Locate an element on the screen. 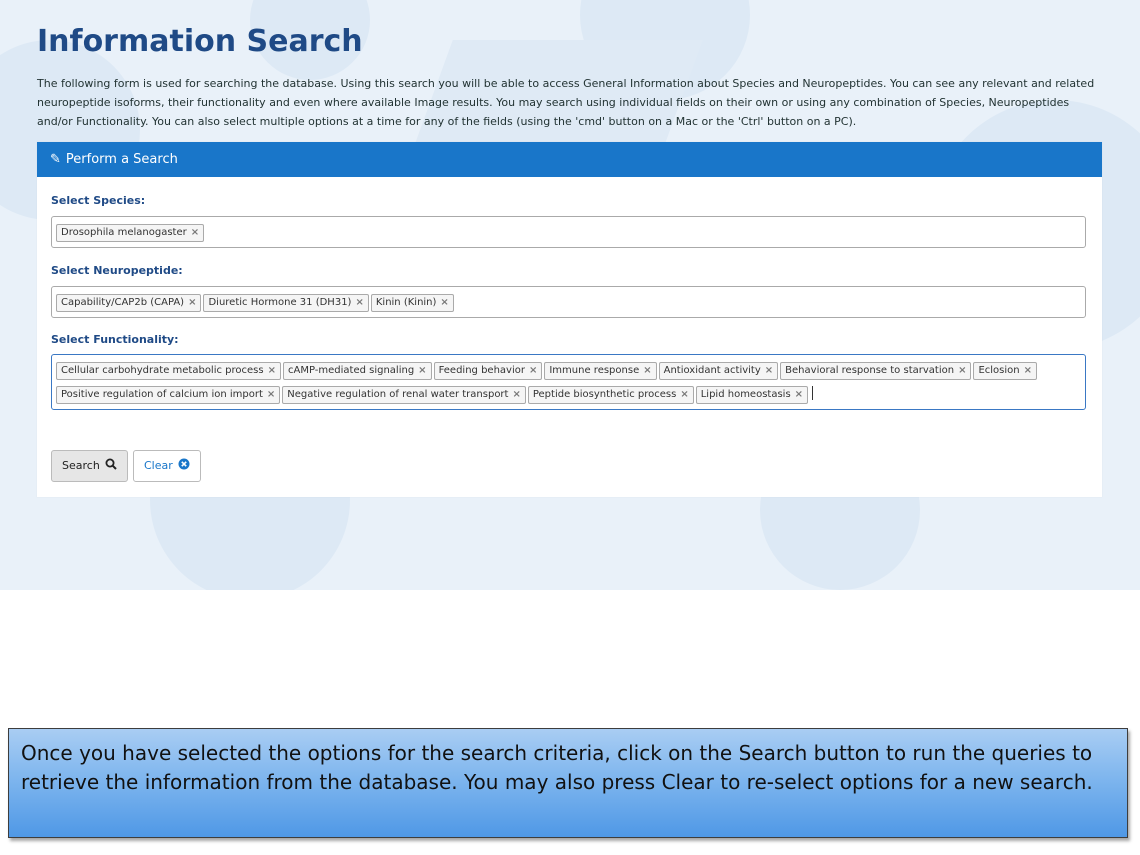 The image size is (1140, 855). selected-tag: Peptide biosynthetic process × is located at coordinates (610, 395).